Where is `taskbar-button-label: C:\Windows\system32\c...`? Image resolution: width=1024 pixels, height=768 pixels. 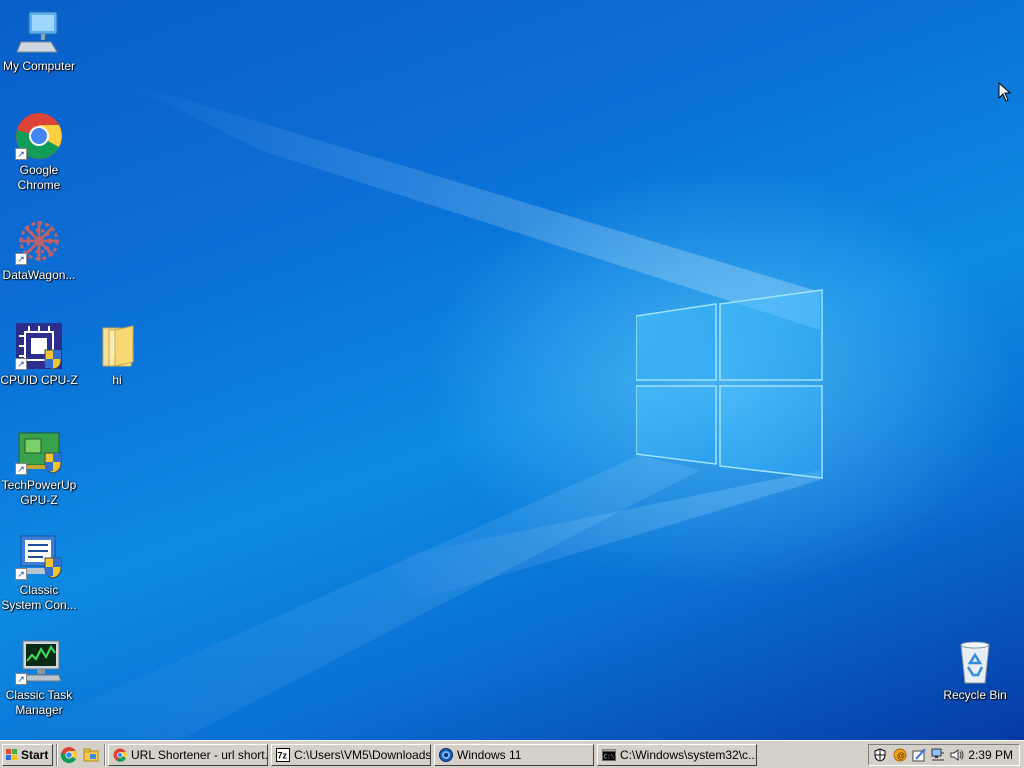
taskbar-button-label: C:\Windows\system32\c... is located at coordinates (688, 755).